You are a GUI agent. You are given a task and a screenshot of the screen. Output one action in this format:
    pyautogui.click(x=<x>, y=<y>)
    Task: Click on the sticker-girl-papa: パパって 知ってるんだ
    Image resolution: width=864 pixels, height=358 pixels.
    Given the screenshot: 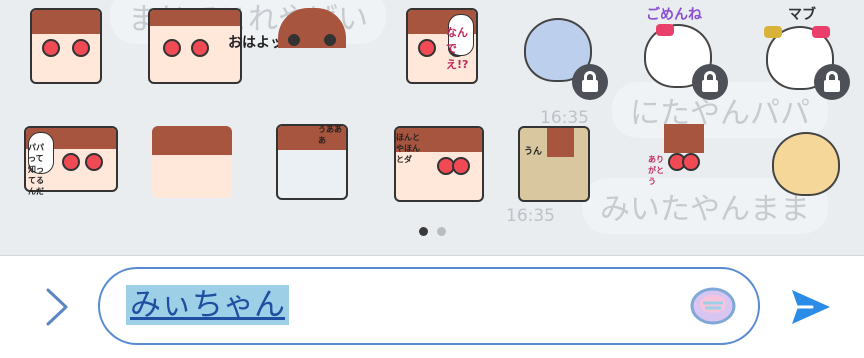 What is the action you would take?
    pyautogui.click(x=68, y=162)
    